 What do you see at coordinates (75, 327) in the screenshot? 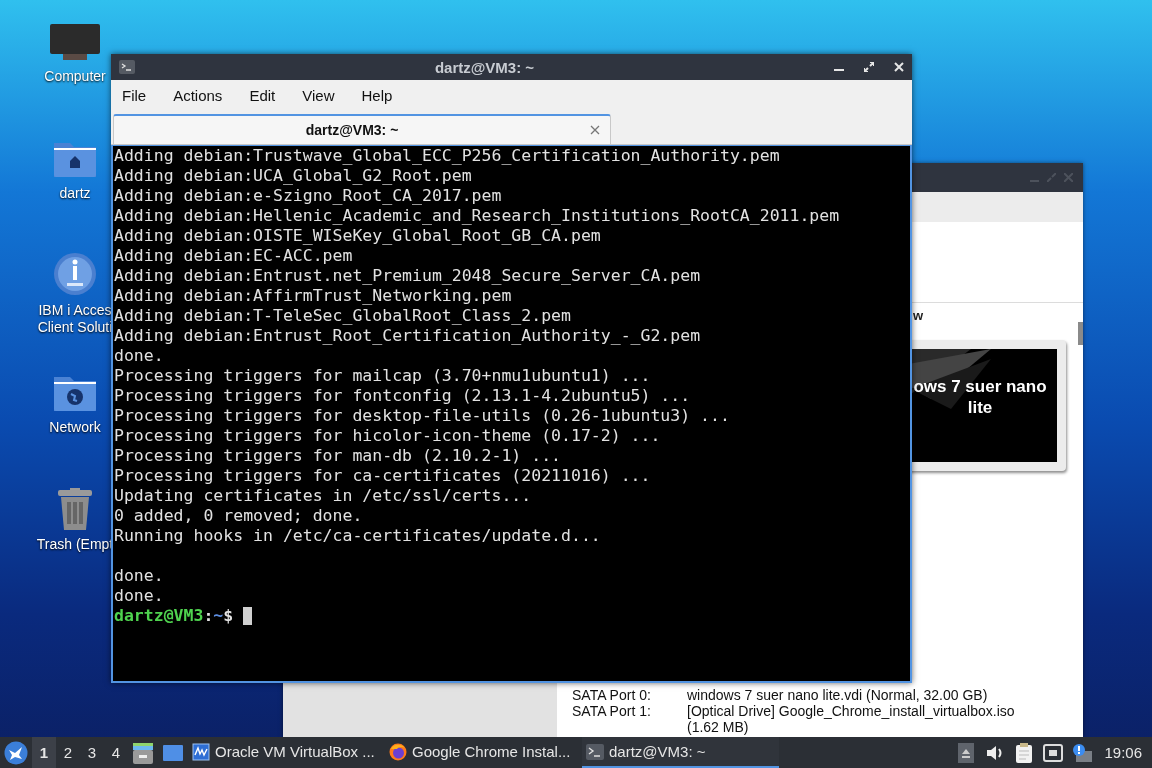
I see `icon-label: Client Soluti` at bounding box center [75, 327].